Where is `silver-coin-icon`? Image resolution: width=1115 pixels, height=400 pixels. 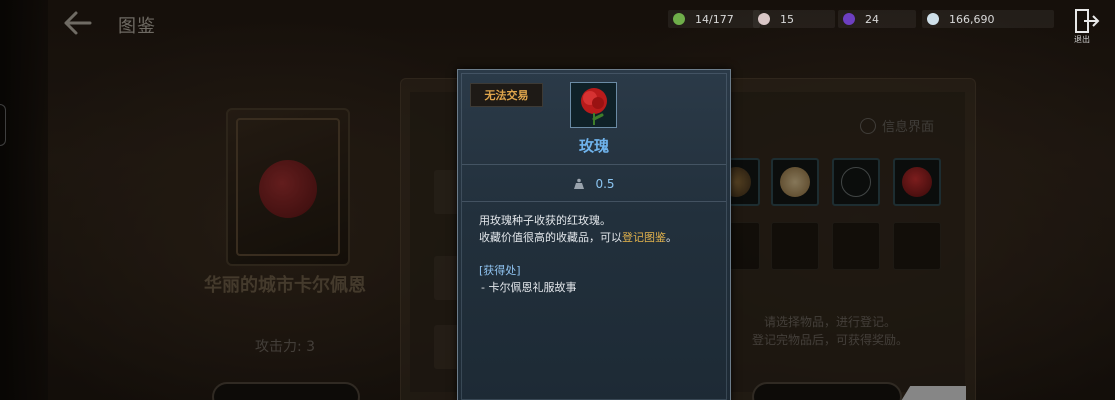 silver-coin-icon is located at coordinates (933, 19).